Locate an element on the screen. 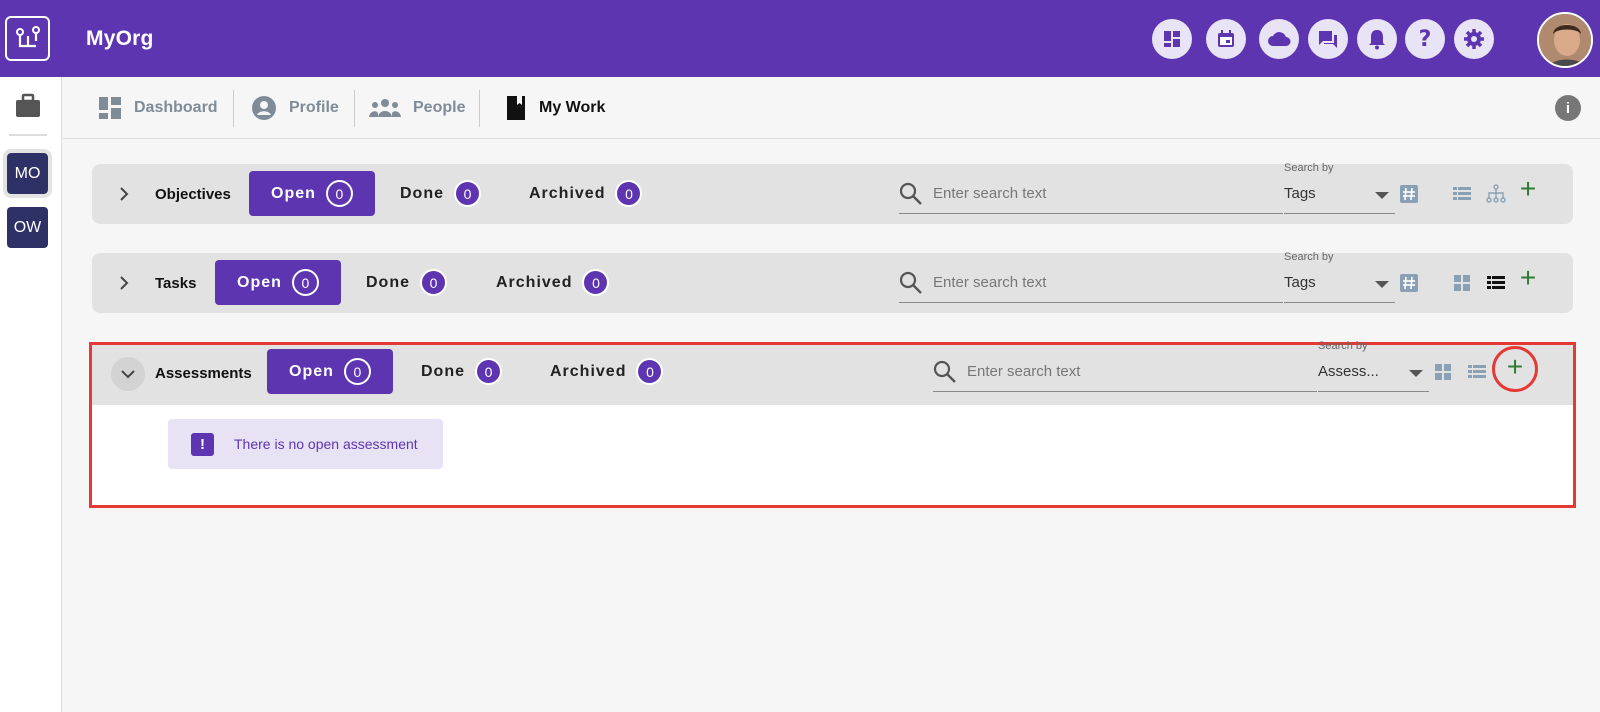 The height and width of the screenshot is (712, 1600). nav-item-people: People is located at coordinates (417, 108).